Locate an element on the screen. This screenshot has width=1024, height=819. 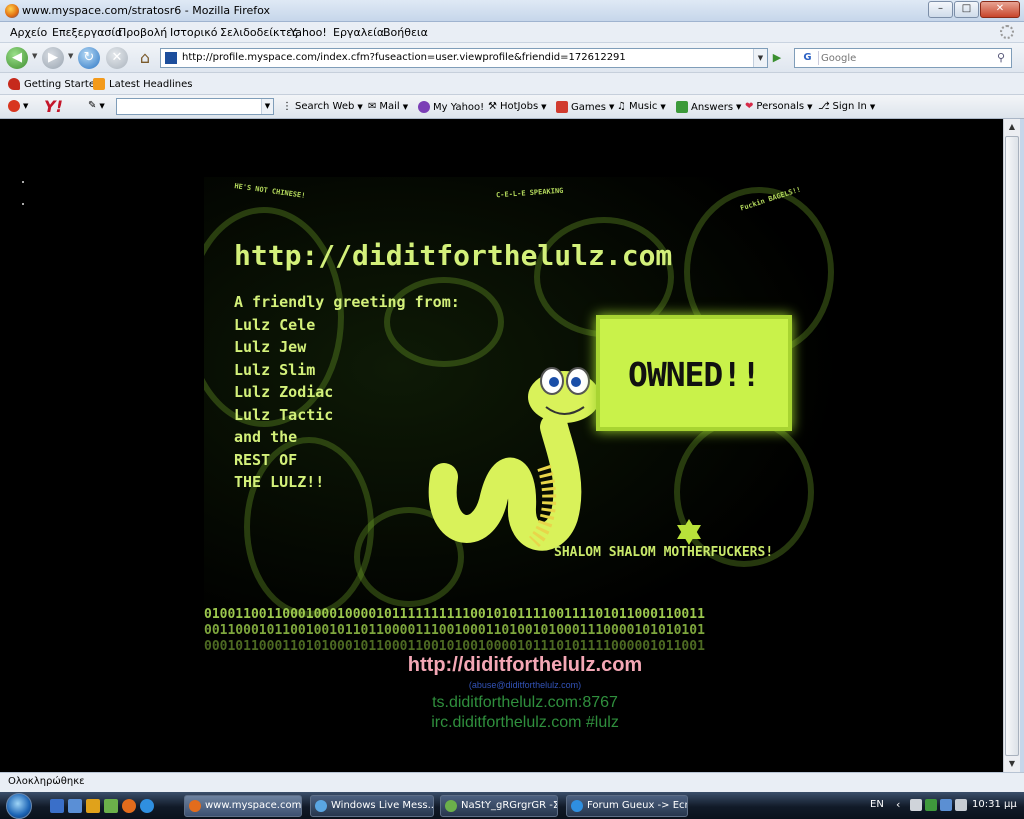
menu-file: Αρχείο is located at coordinates (28, 32).